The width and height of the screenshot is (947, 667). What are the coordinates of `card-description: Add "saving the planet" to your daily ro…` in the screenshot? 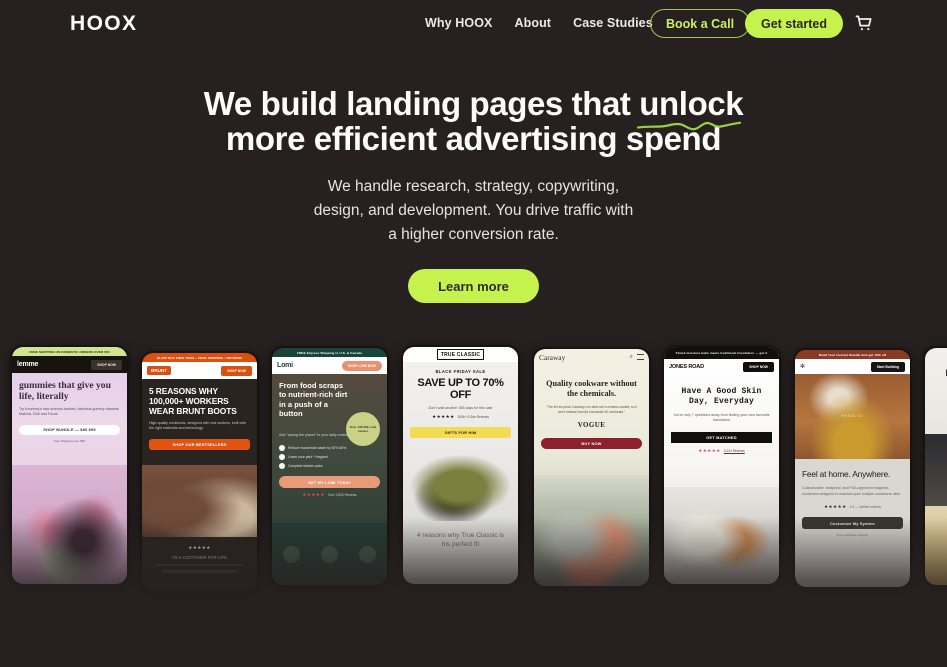 It's located at (314, 434).